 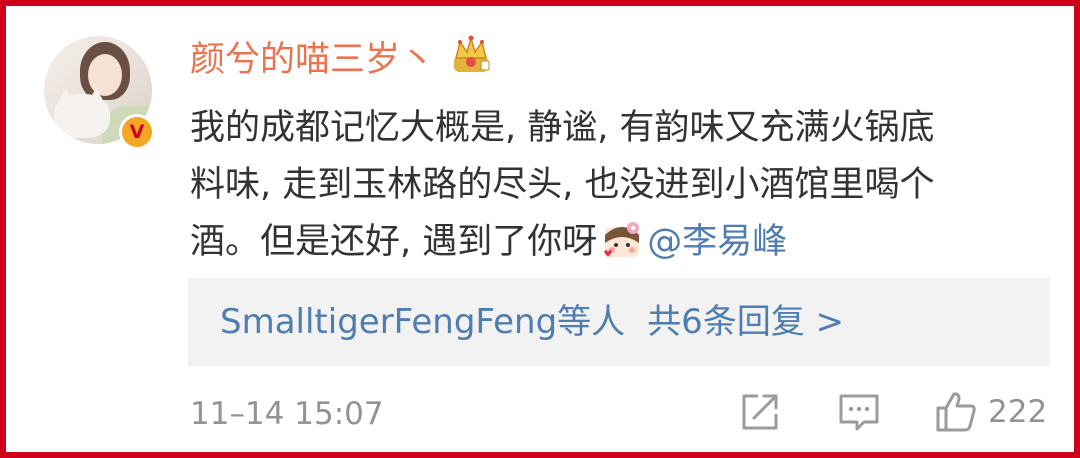 What do you see at coordinates (312, 60) in the screenshot?
I see `username-link: 颜兮的喵三岁丶` at bounding box center [312, 60].